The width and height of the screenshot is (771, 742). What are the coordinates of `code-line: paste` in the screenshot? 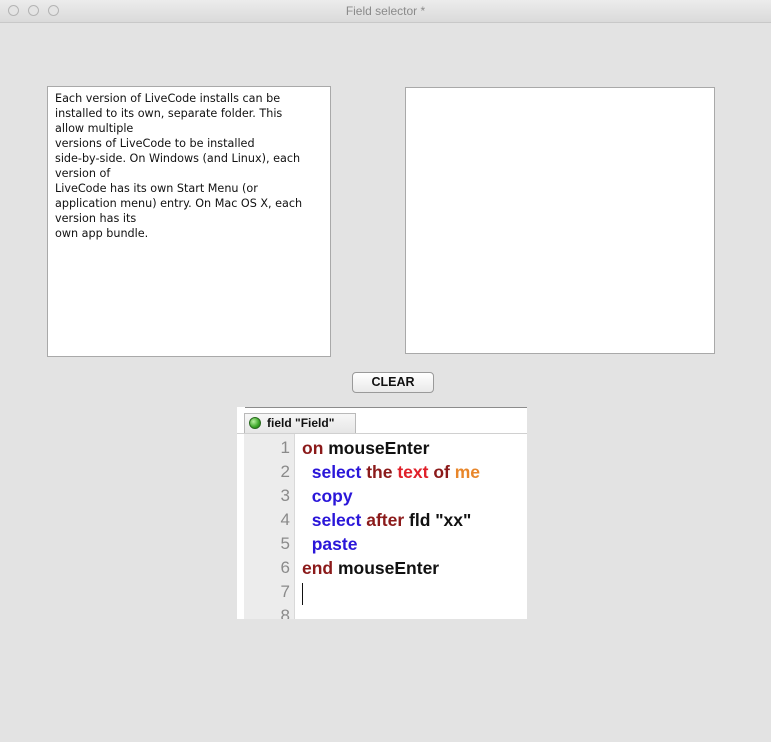 It's located at (330, 544).